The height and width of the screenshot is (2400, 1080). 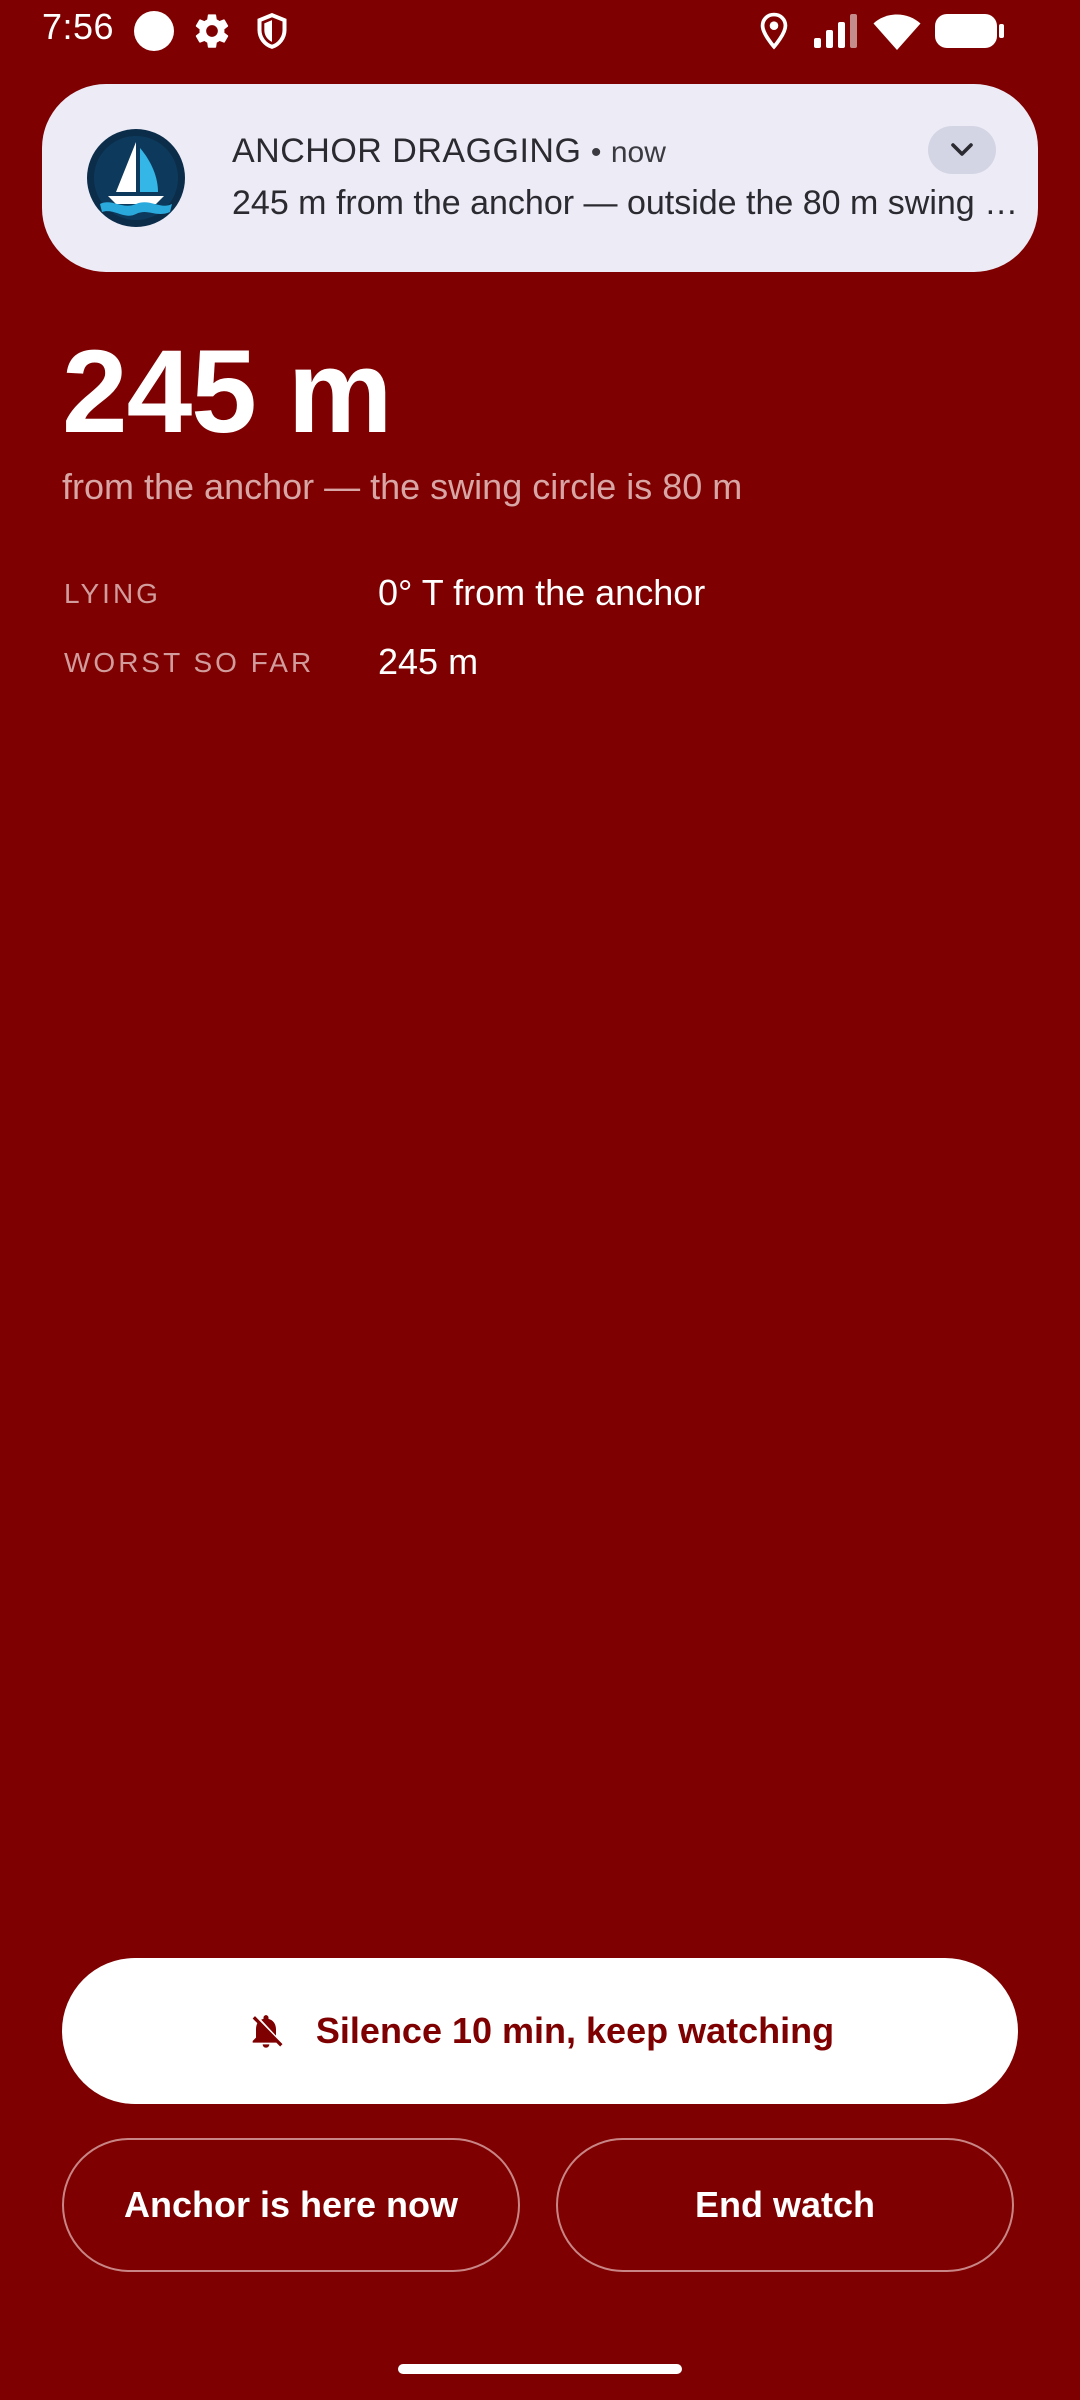 What do you see at coordinates (428, 661) in the screenshot?
I see `worst-so-far-value: 245 m` at bounding box center [428, 661].